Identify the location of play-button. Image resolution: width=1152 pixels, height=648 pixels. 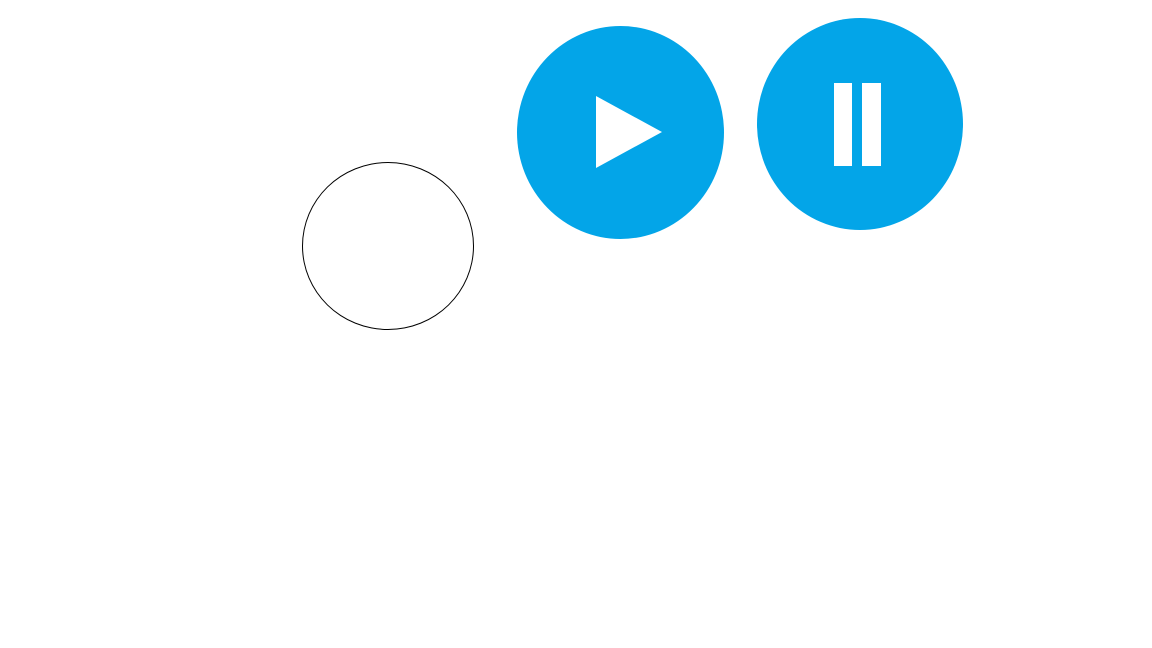
(620, 132).